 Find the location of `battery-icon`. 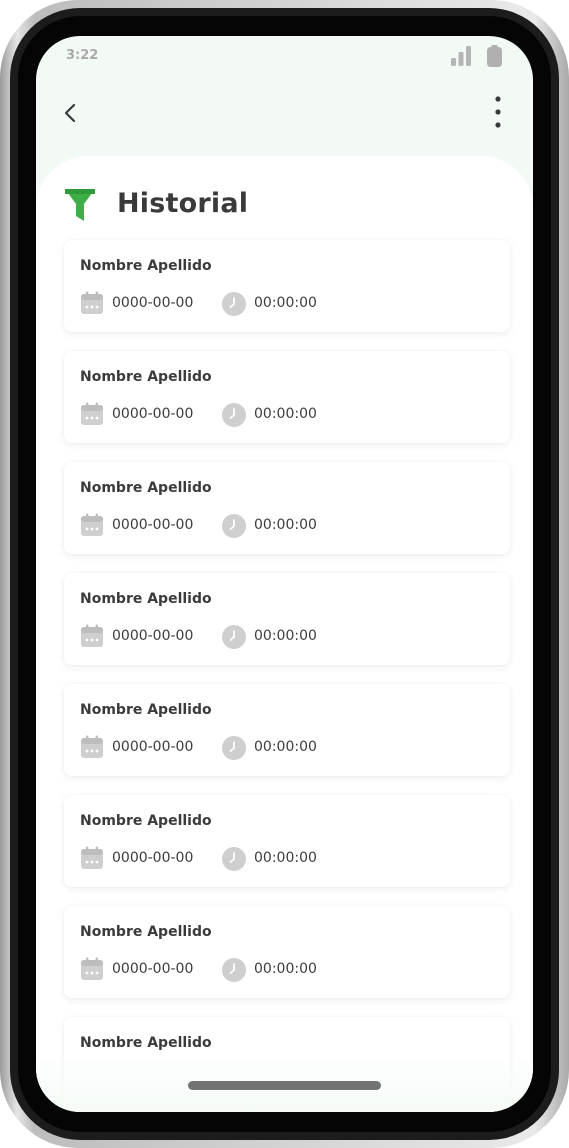

battery-icon is located at coordinates (494, 56).